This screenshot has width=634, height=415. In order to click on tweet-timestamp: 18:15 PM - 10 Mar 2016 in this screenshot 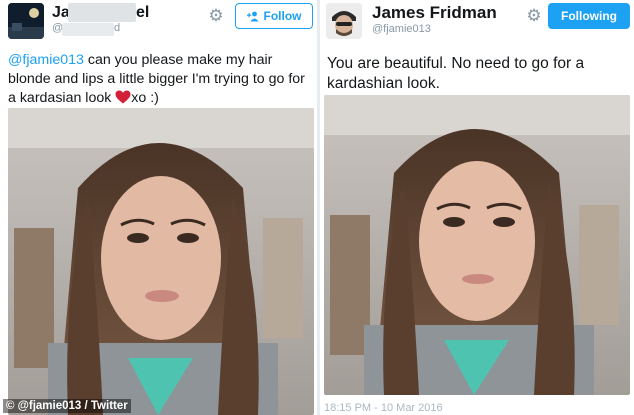, I will do `click(383, 408)`.